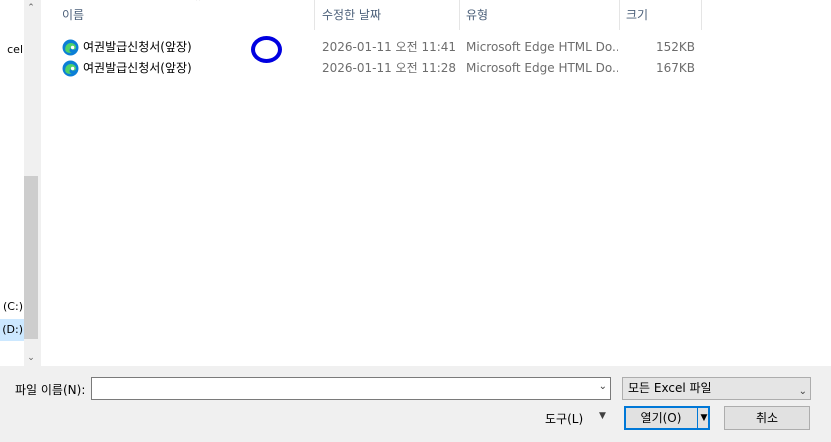  I want to click on cancel-button: 취소, so click(767, 418).